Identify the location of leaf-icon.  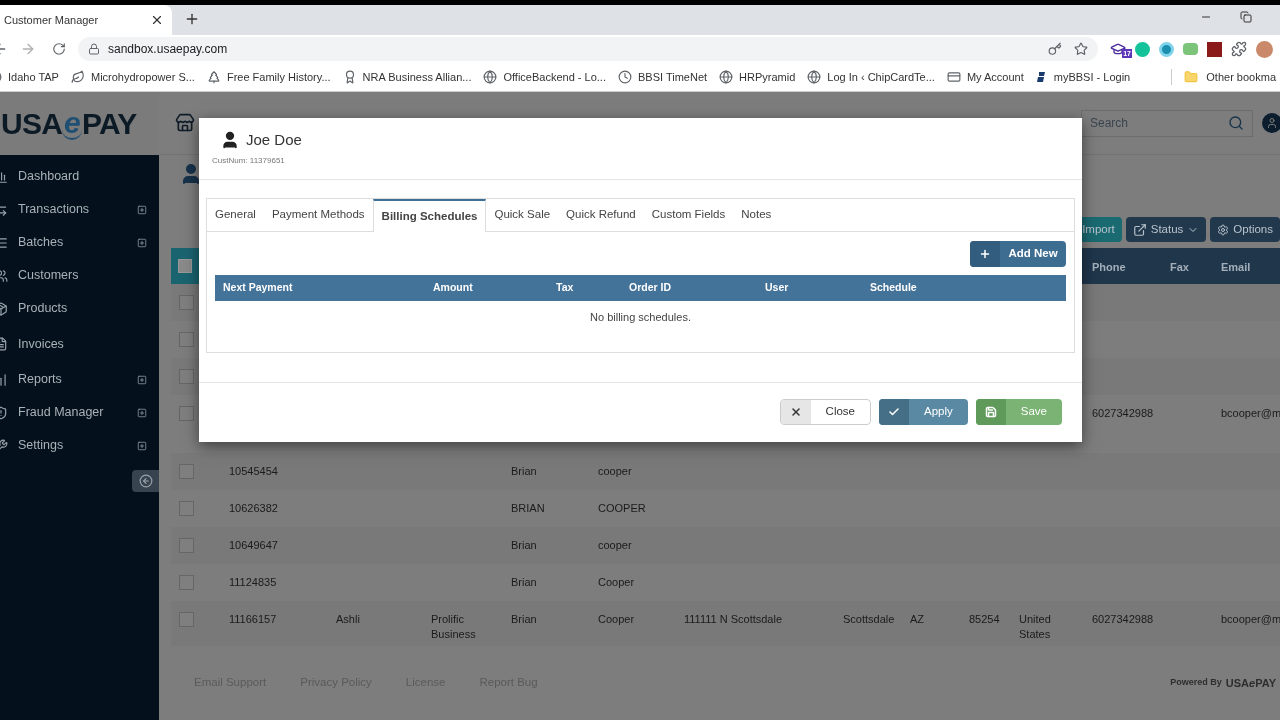
(77, 77).